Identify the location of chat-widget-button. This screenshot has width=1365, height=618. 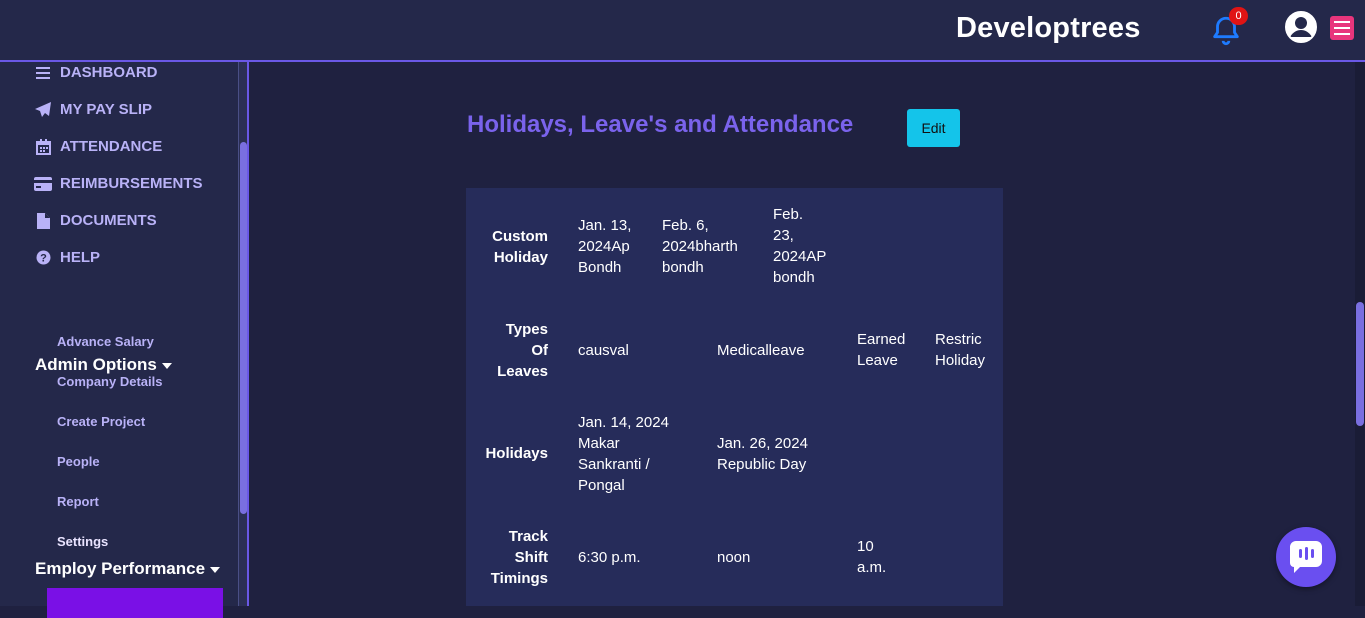
(1306, 557).